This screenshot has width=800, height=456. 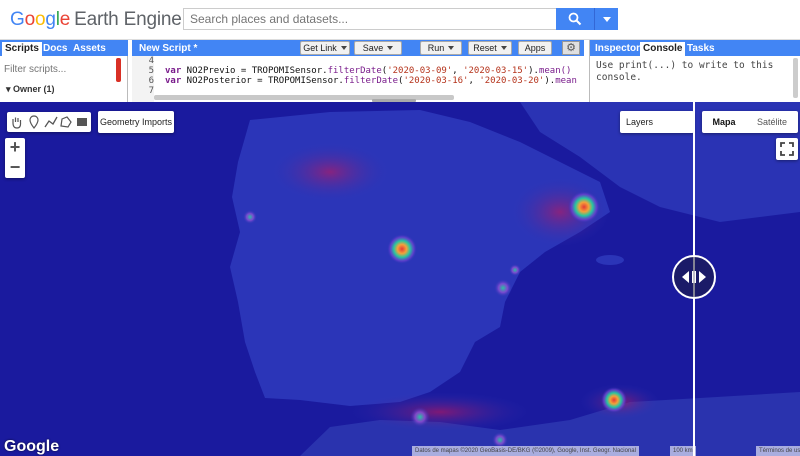 I want to click on logo-letter: e, so click(x=65, y=19).